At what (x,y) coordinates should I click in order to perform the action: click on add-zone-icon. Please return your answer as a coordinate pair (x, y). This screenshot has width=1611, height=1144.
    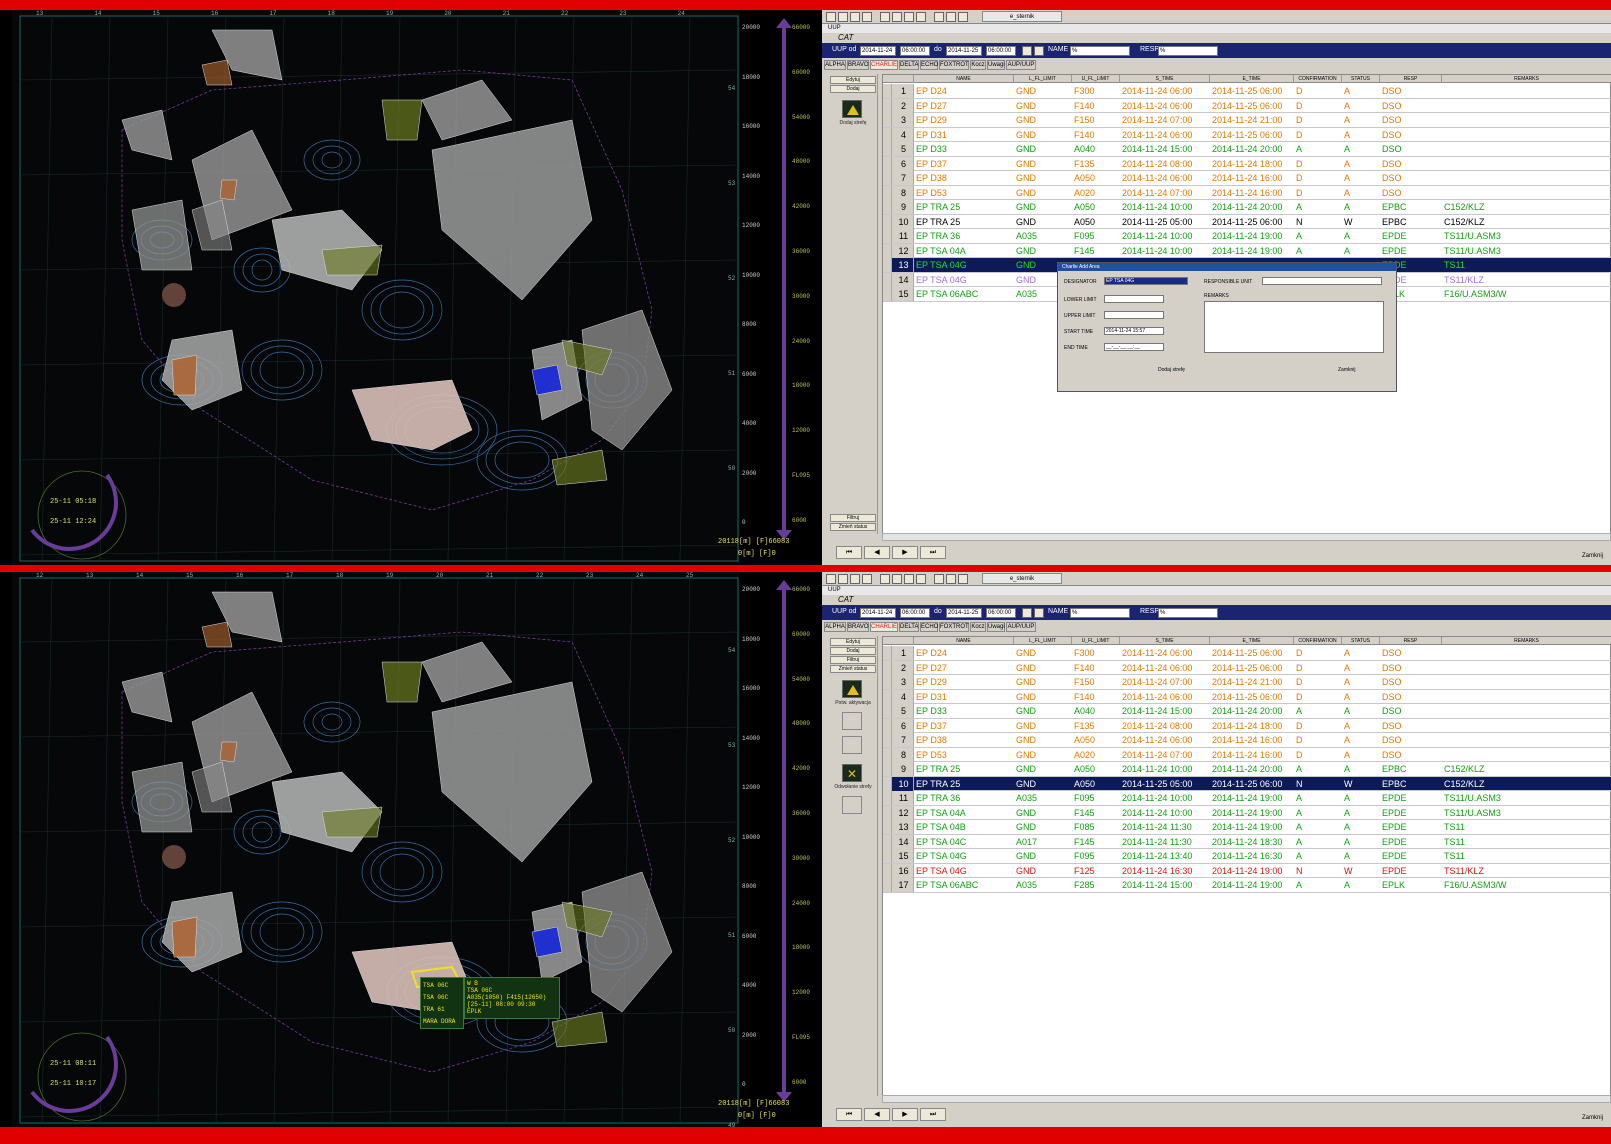
    Looking at the image, I should click on (852, 689).